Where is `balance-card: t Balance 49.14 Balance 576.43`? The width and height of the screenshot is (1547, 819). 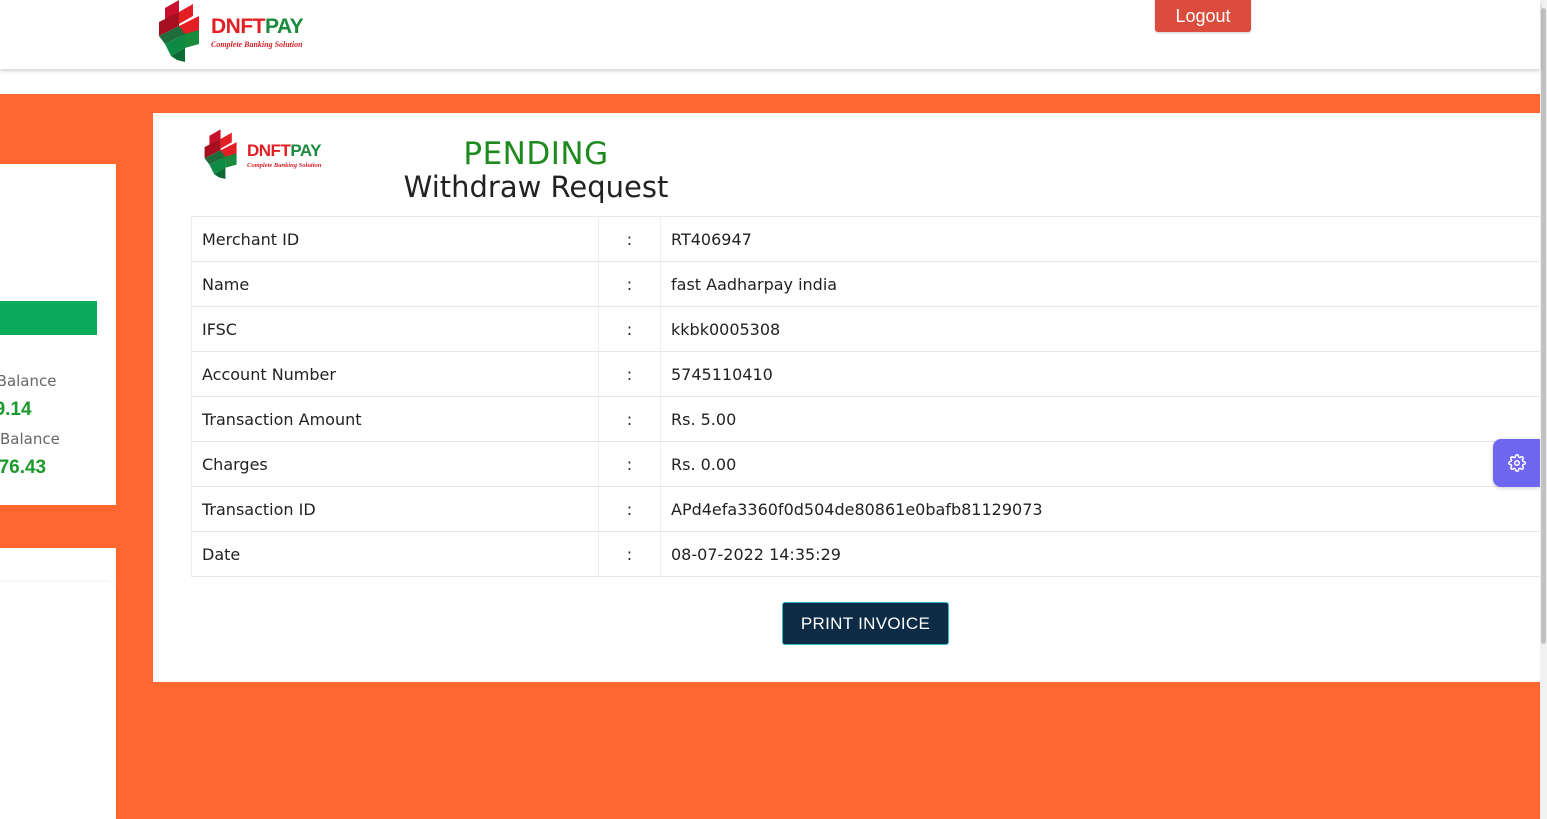 balance-card: t Balance 49.14 Balance 576.43 is located at coordinates (58, 334).